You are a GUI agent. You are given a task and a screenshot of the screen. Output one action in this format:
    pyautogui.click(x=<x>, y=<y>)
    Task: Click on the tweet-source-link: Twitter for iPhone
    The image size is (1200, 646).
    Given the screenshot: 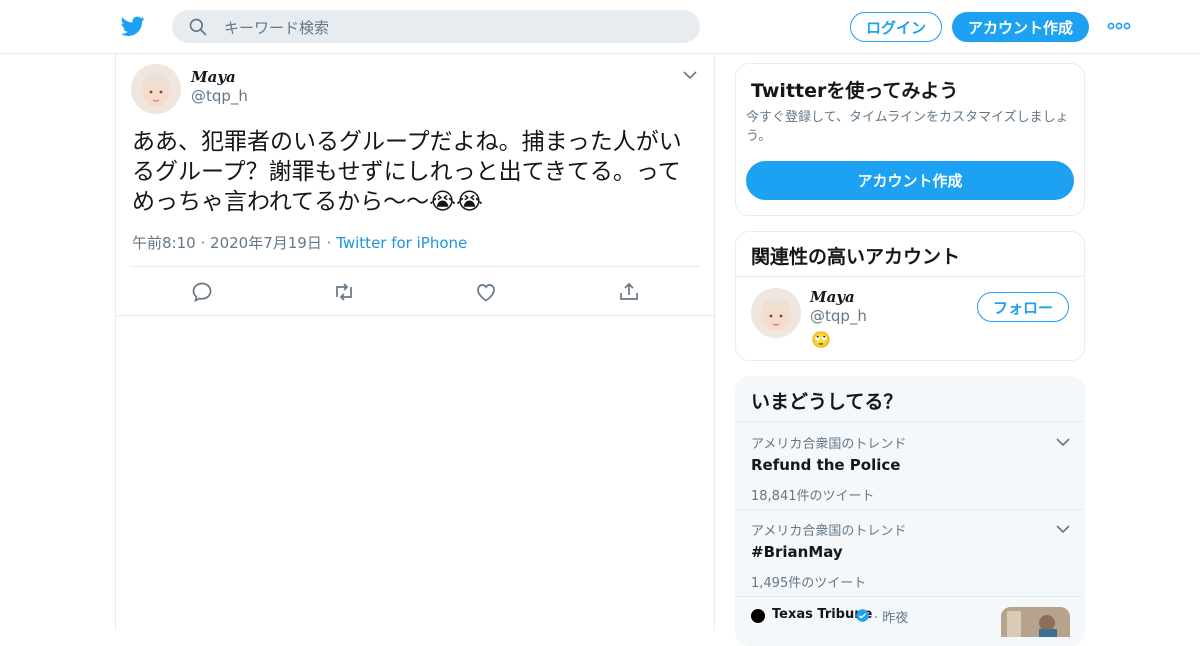 What is the action you would take?
    pyautogui.click(x=401, y=243)
    